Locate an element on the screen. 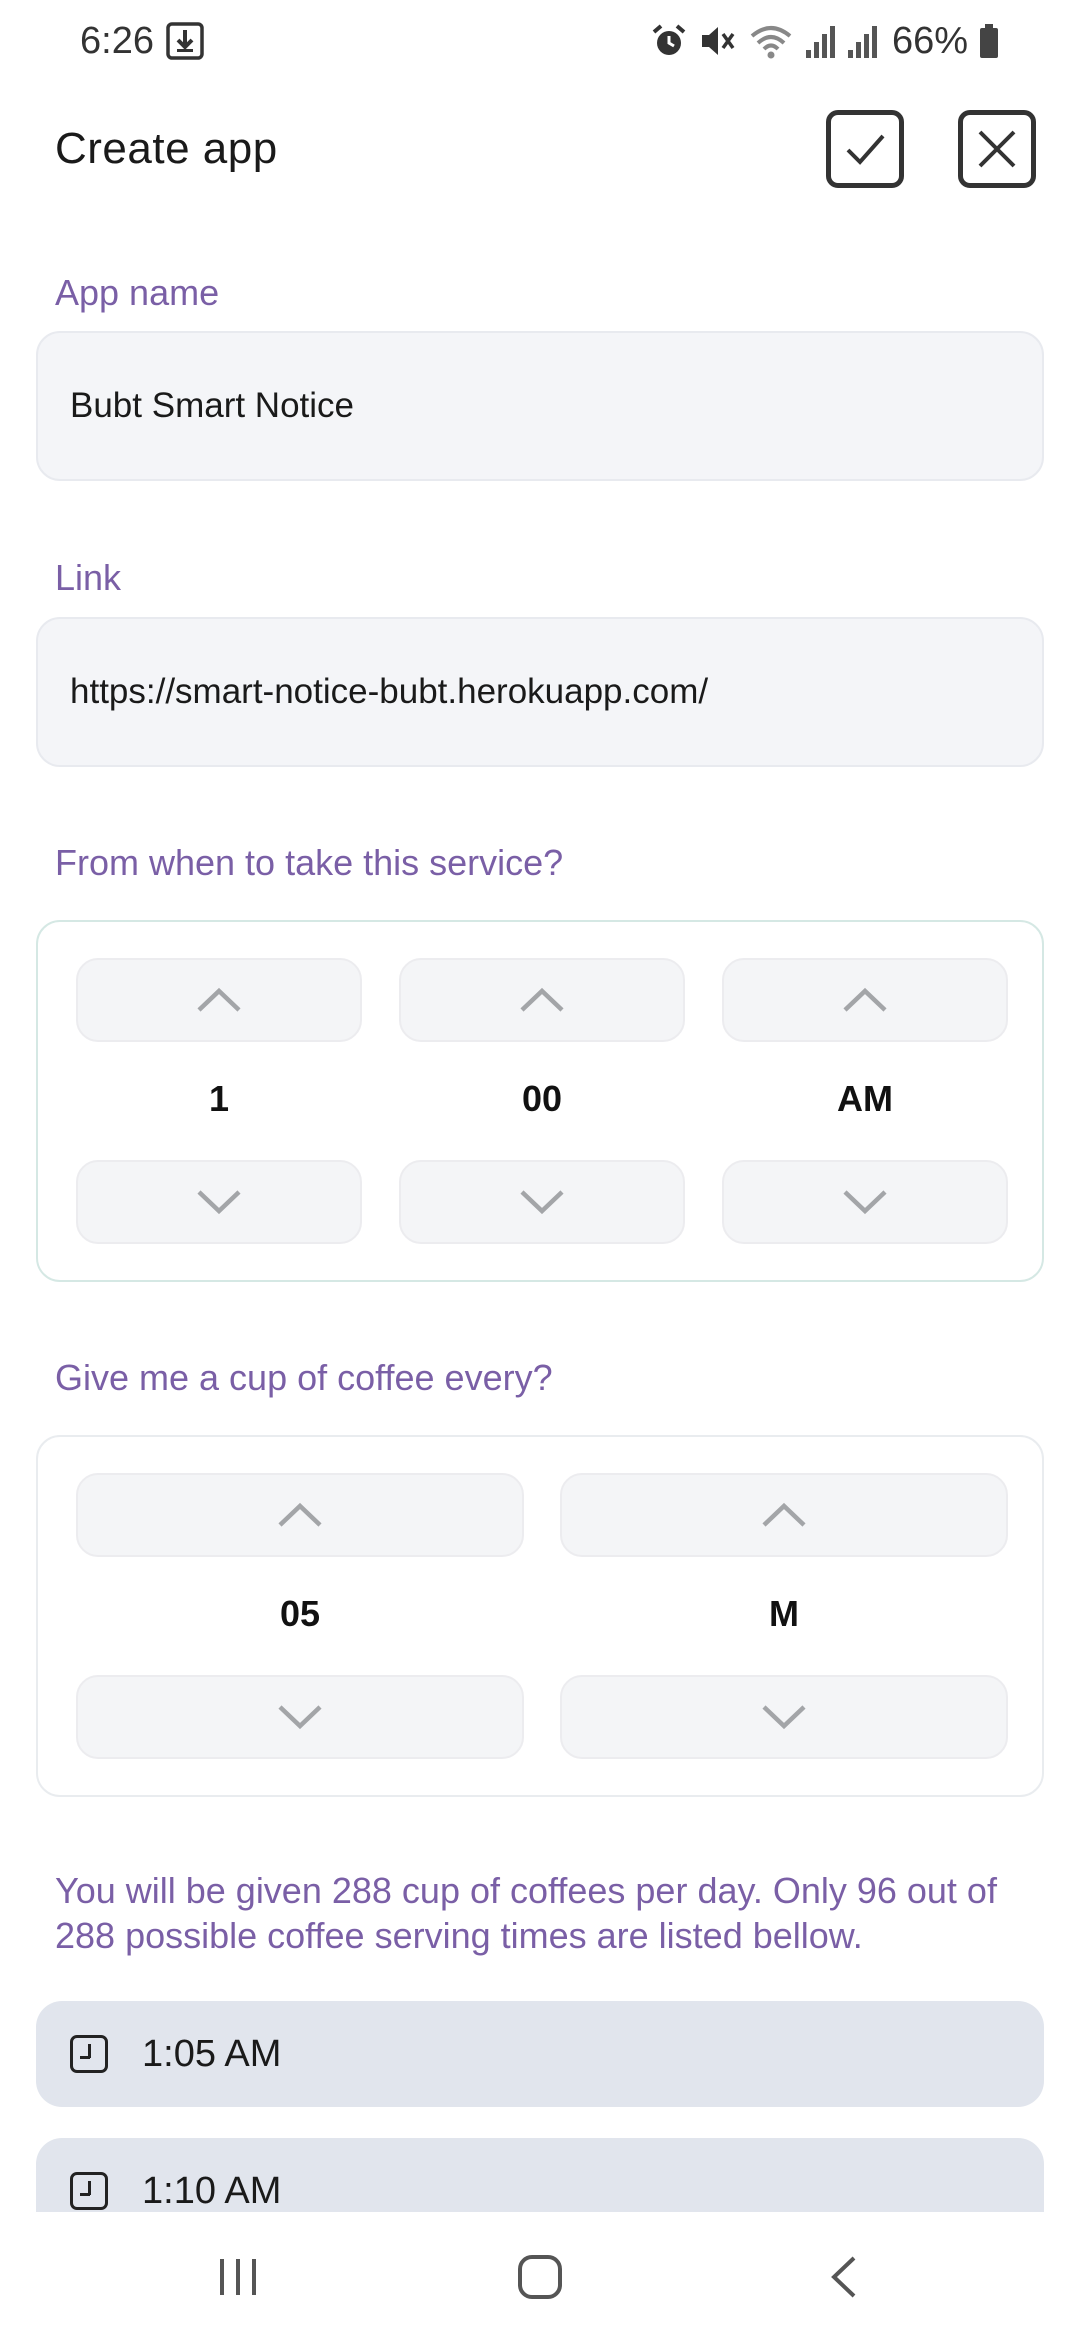 The image size is (1080, 2340). hour-down-button is located at coordinates (219, 1202).